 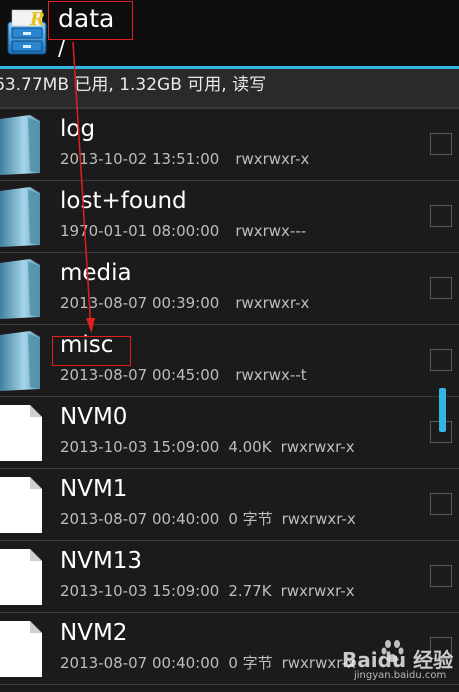 I want to click on file-row-nvm1: NVM1 2013-08-07 00:40:00 0 字节 rwxrwxr-x, so click(x=229, y=505).